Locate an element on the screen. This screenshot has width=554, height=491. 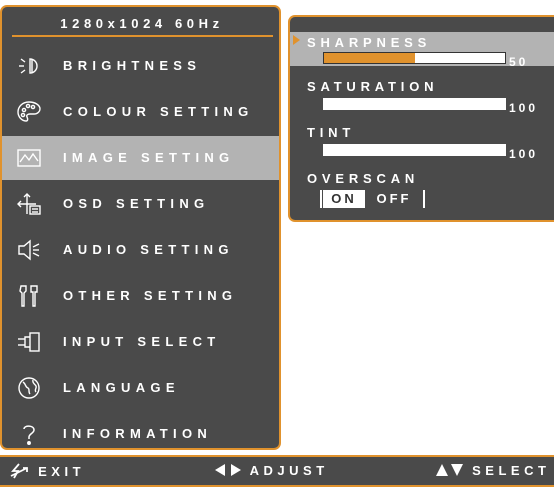
select-label: SELECT is located at coordinates (511, 470).